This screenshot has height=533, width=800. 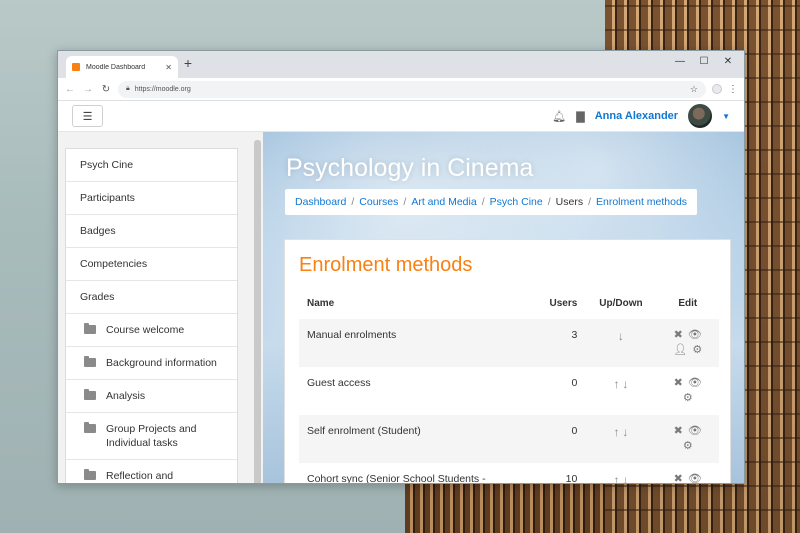 I want to click on address-bar: ← → ↻ 🔒︎ https://moodle.org ☆ ⋮, so click(x=401, y=89).